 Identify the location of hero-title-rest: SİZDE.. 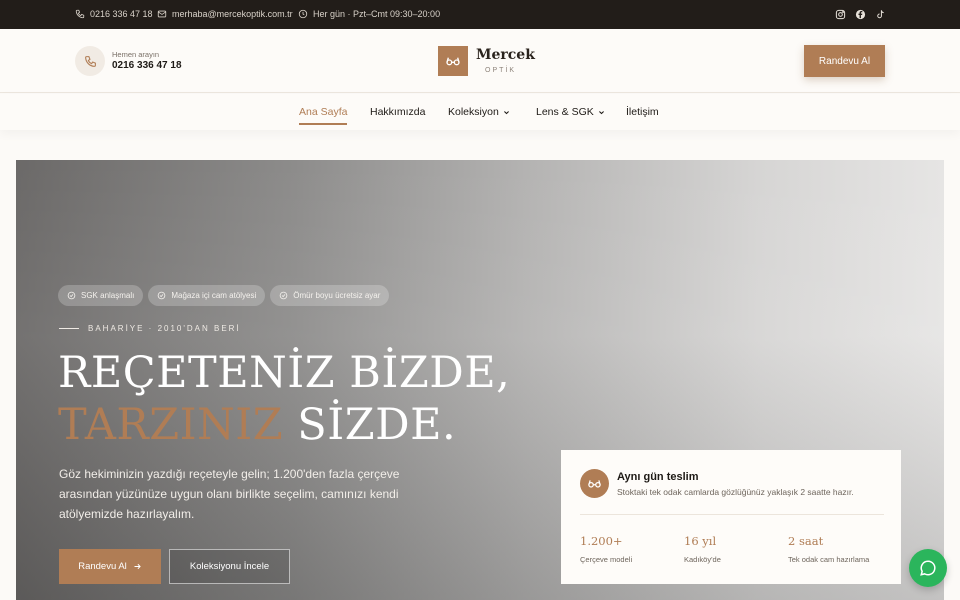
(370, 425).